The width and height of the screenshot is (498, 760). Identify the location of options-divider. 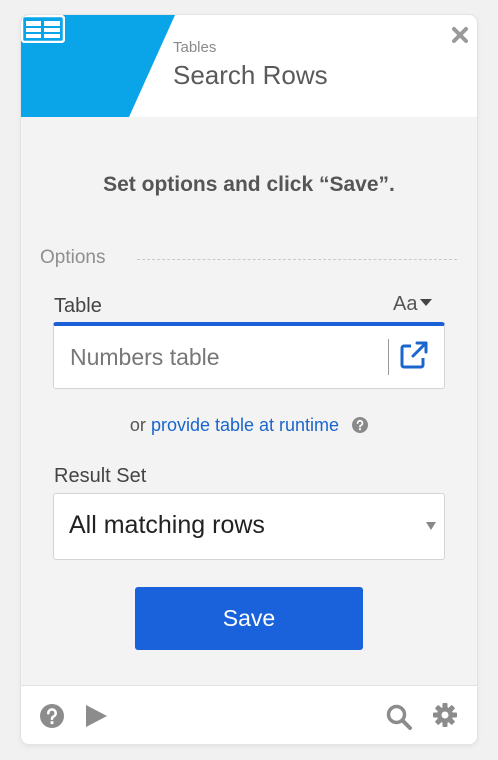
(297, 259).